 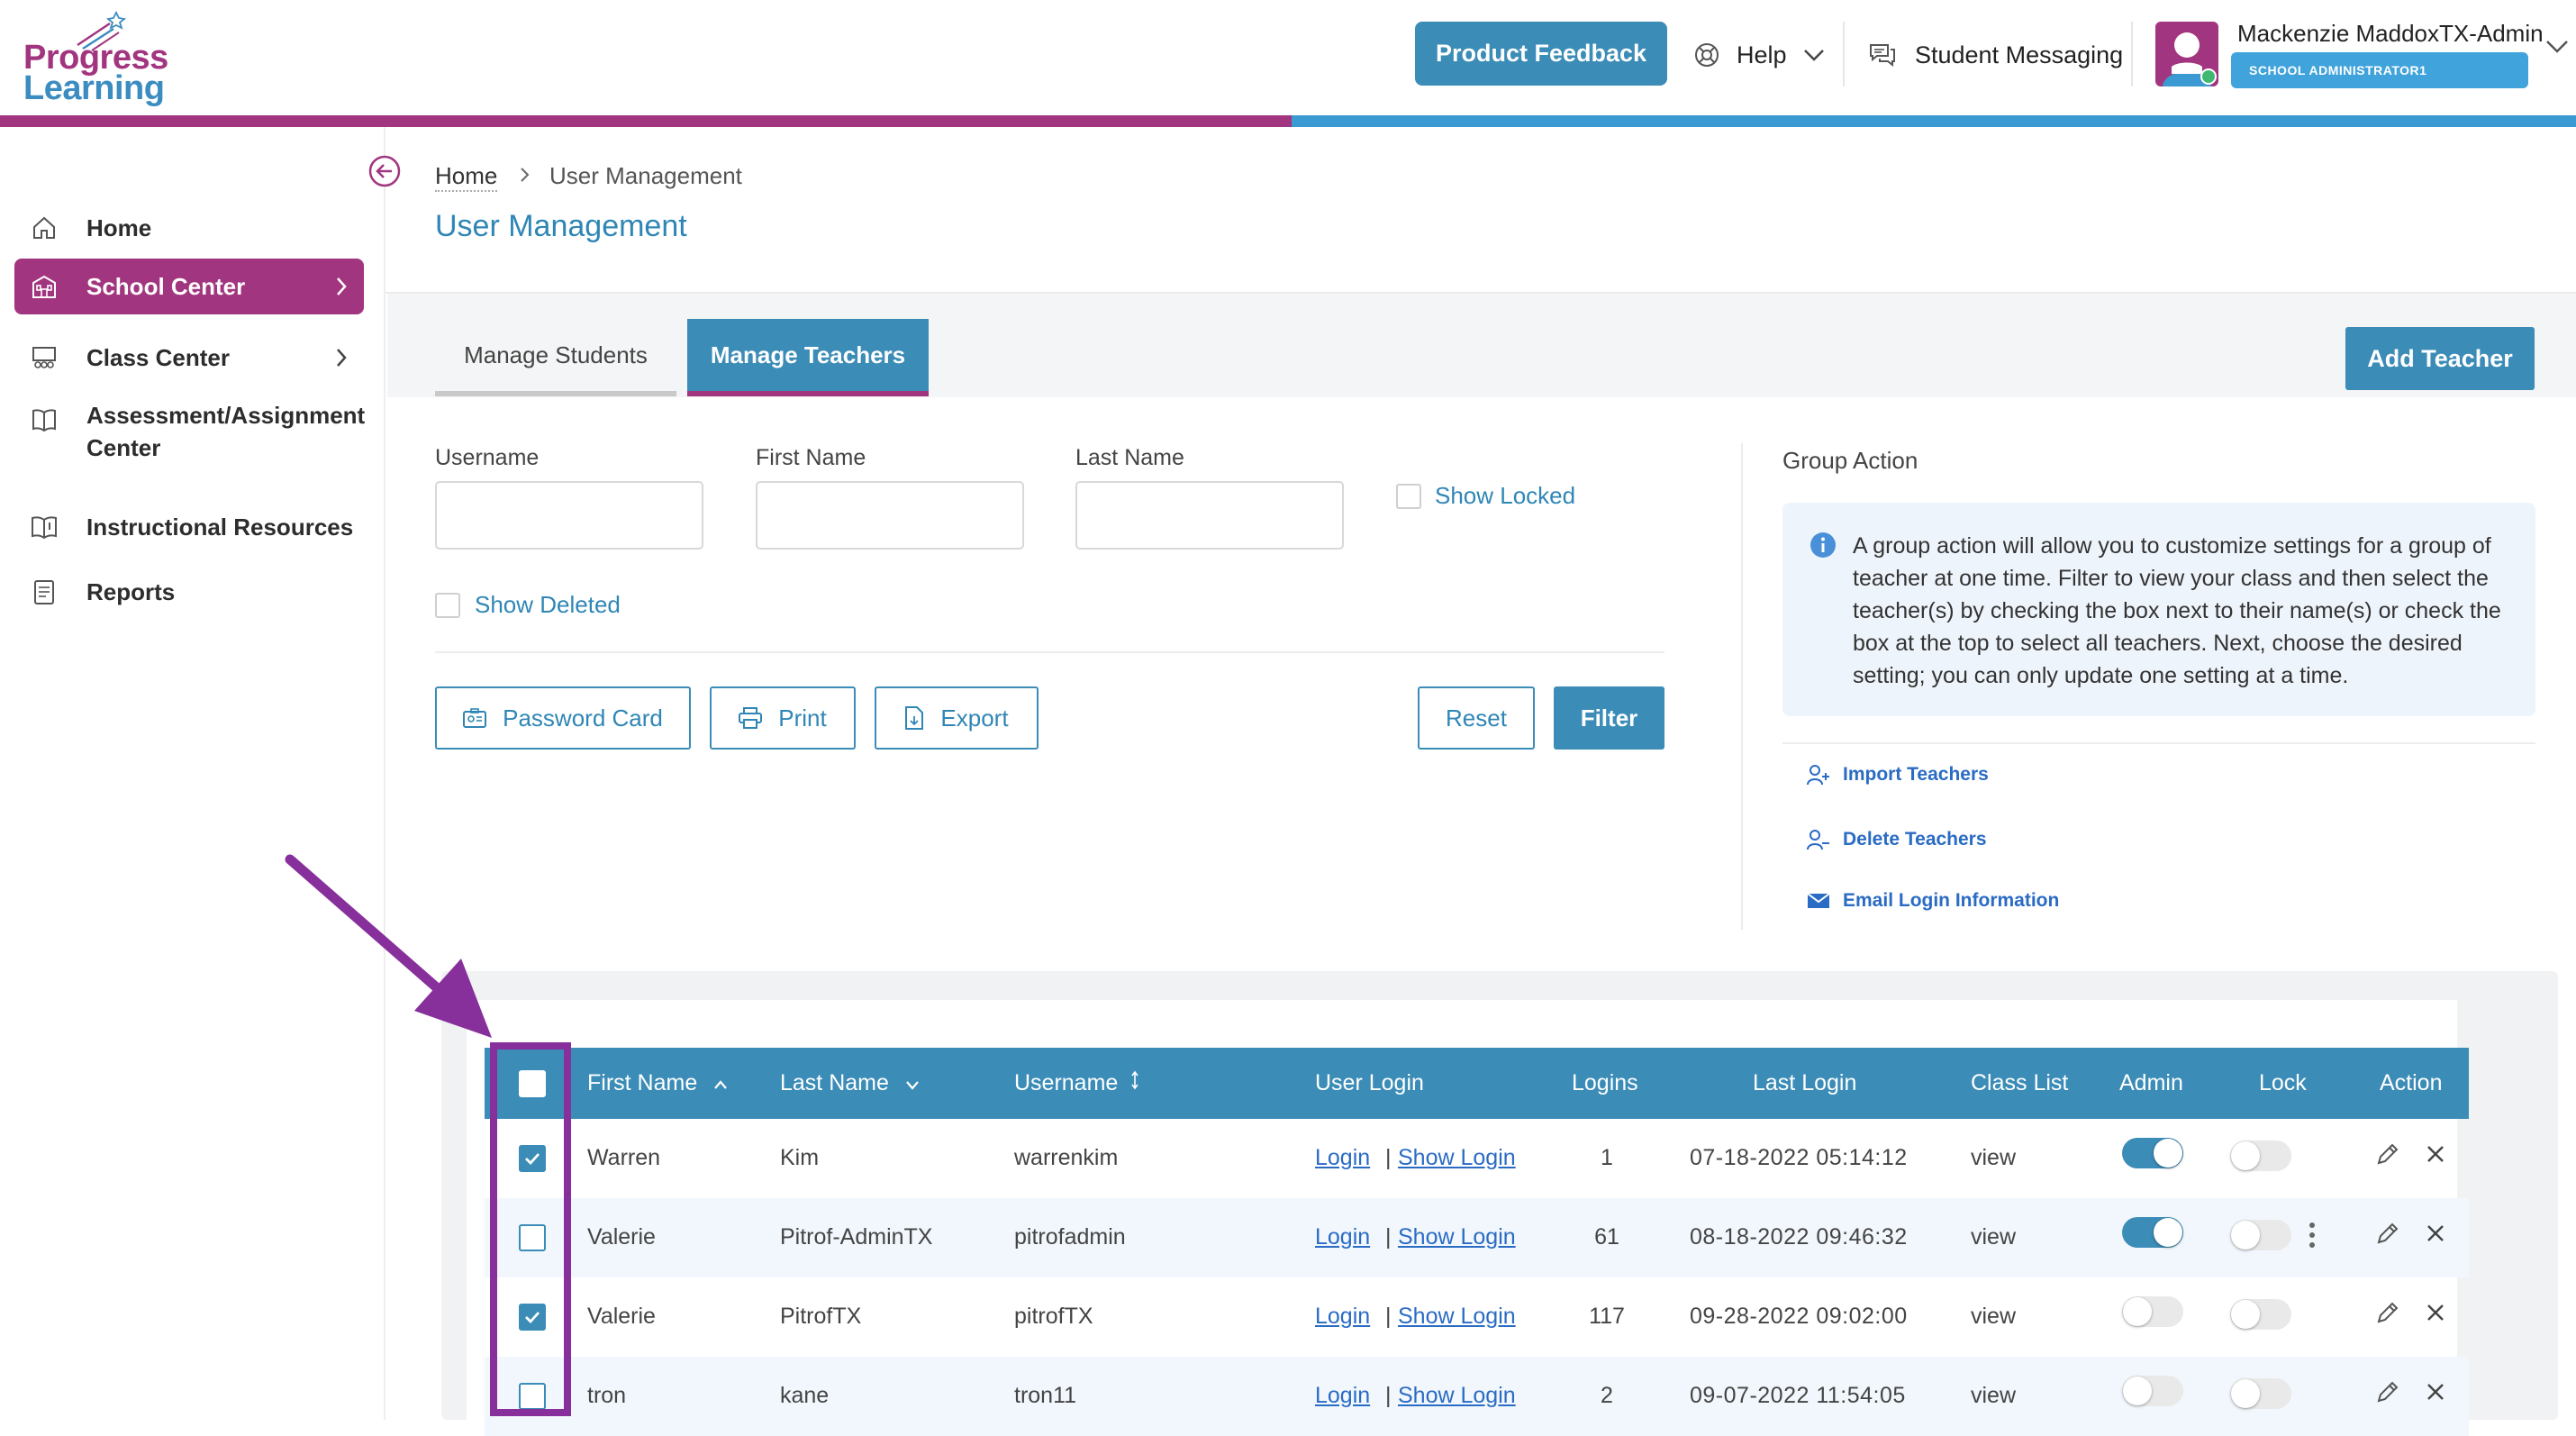 I want to click on more-options-icon, so click(x=2312, y=1235).